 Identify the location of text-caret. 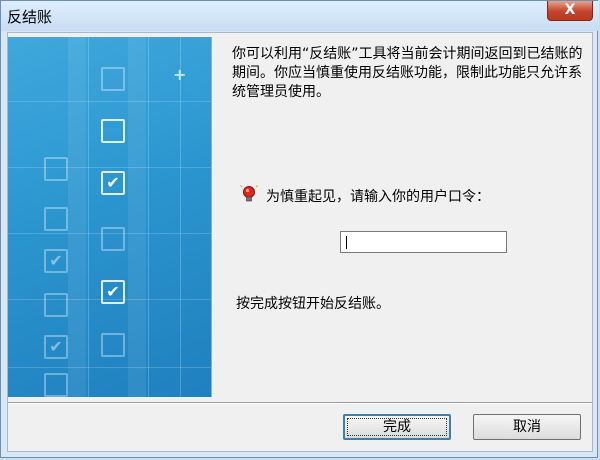
(346, 242).